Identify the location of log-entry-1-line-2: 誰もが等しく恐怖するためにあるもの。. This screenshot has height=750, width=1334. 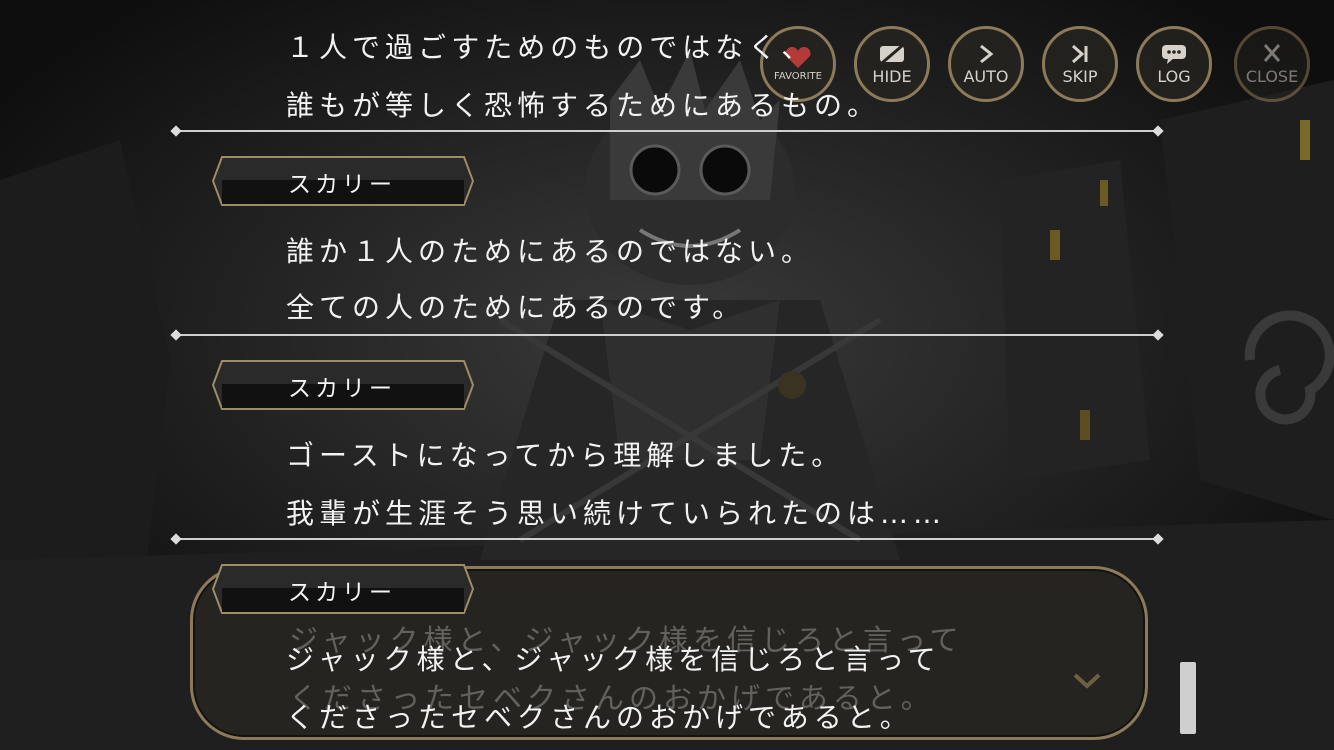
(583, 105).